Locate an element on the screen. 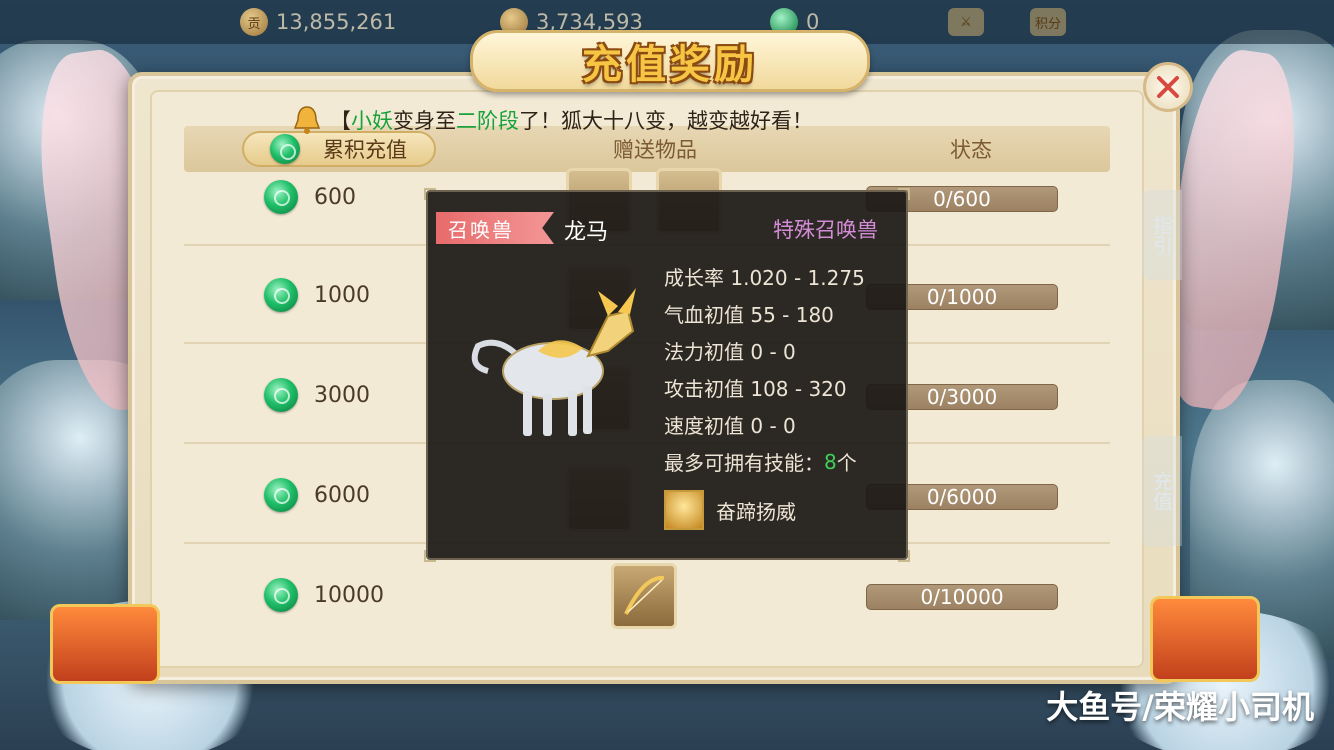 This screenshot has height=750, width=1334. announcement: 【小妖变身至二阶段了！狐大十八变，越变越好看！ is located at coordinates (551, 120).